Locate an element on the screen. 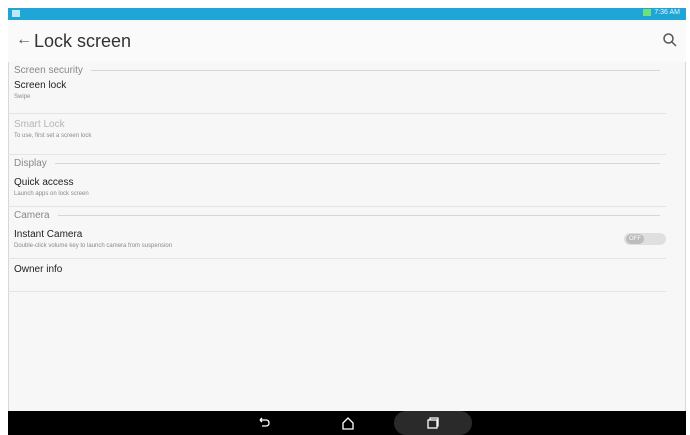 This screenshot has height=435, width=690. back-icon is located at coordinates (264, 423).